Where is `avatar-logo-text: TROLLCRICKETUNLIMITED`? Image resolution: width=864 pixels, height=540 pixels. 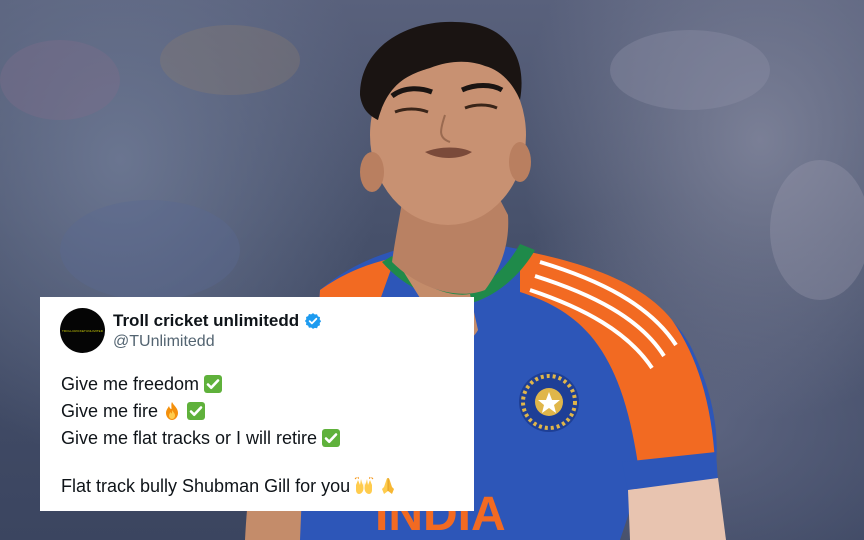 avatar-logo-text: TROLLCRICKETUNLIMITED is located at coordinates (82, 330).